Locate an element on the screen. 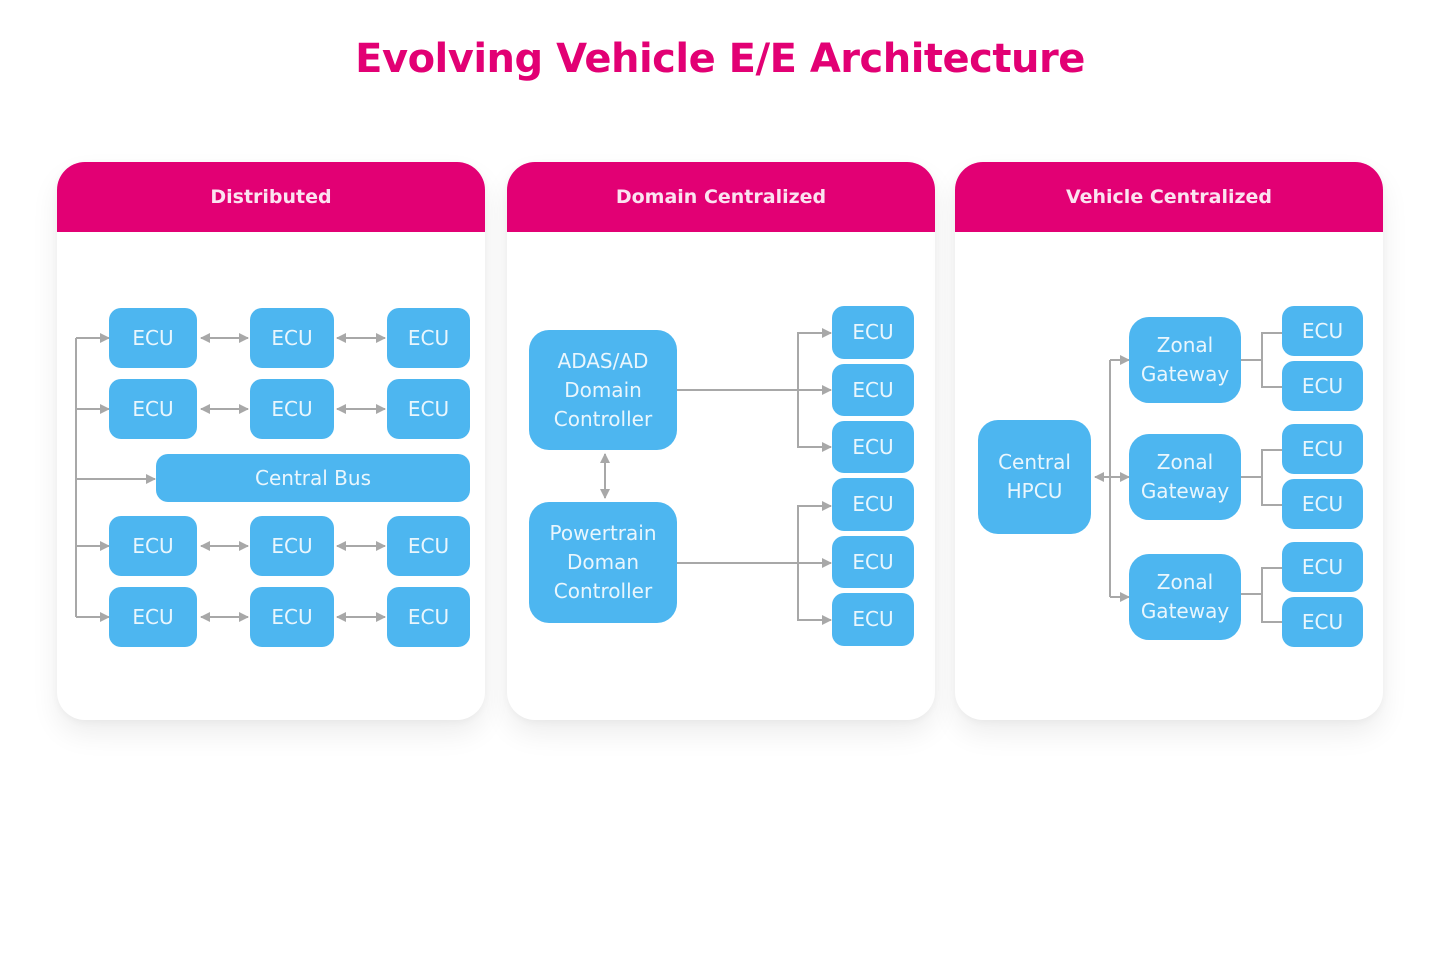 This screenshot has width=1440, height=960. adas-domain-controller: ADAS/AD Domain Controller is located at coordinates (603, 390).